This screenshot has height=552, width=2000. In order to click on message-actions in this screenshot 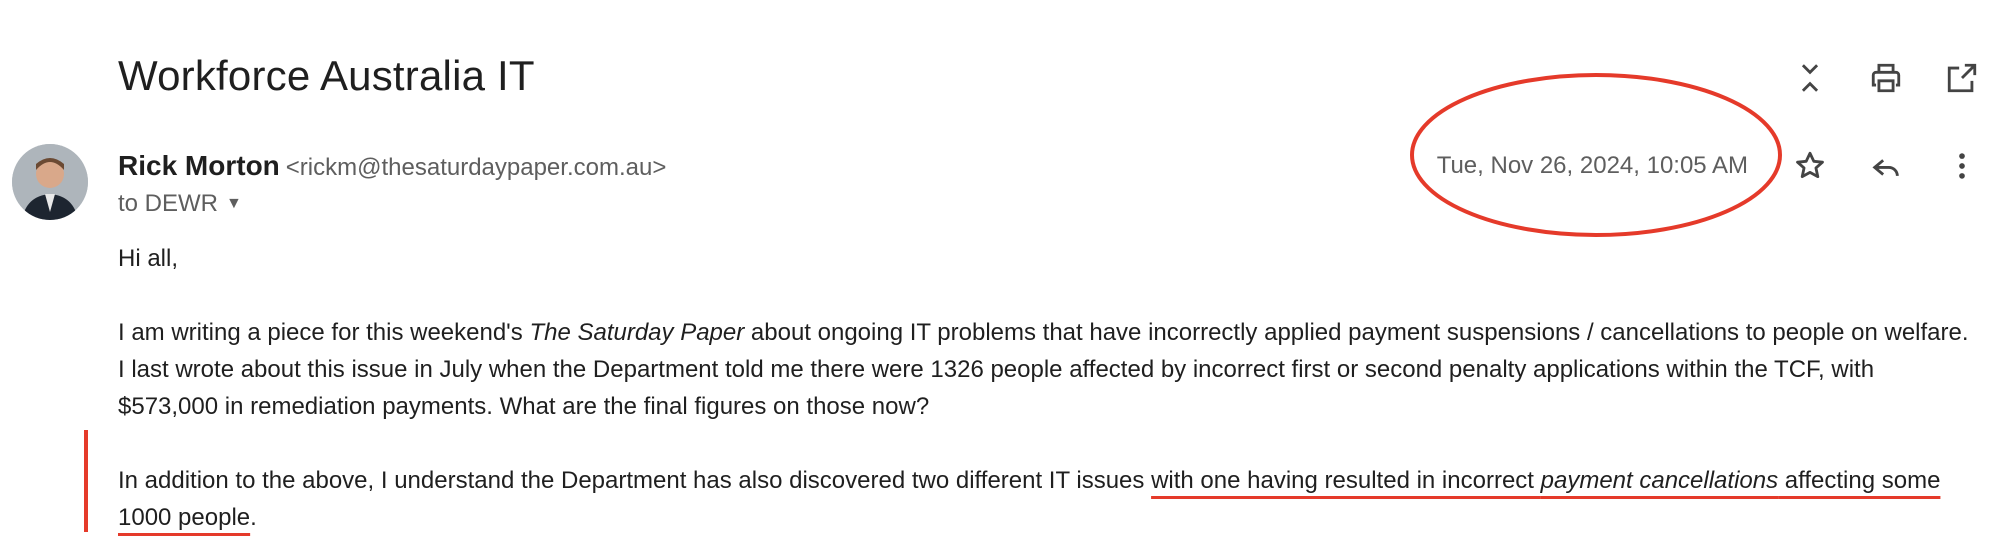, I will do `click(1886, 166)`.